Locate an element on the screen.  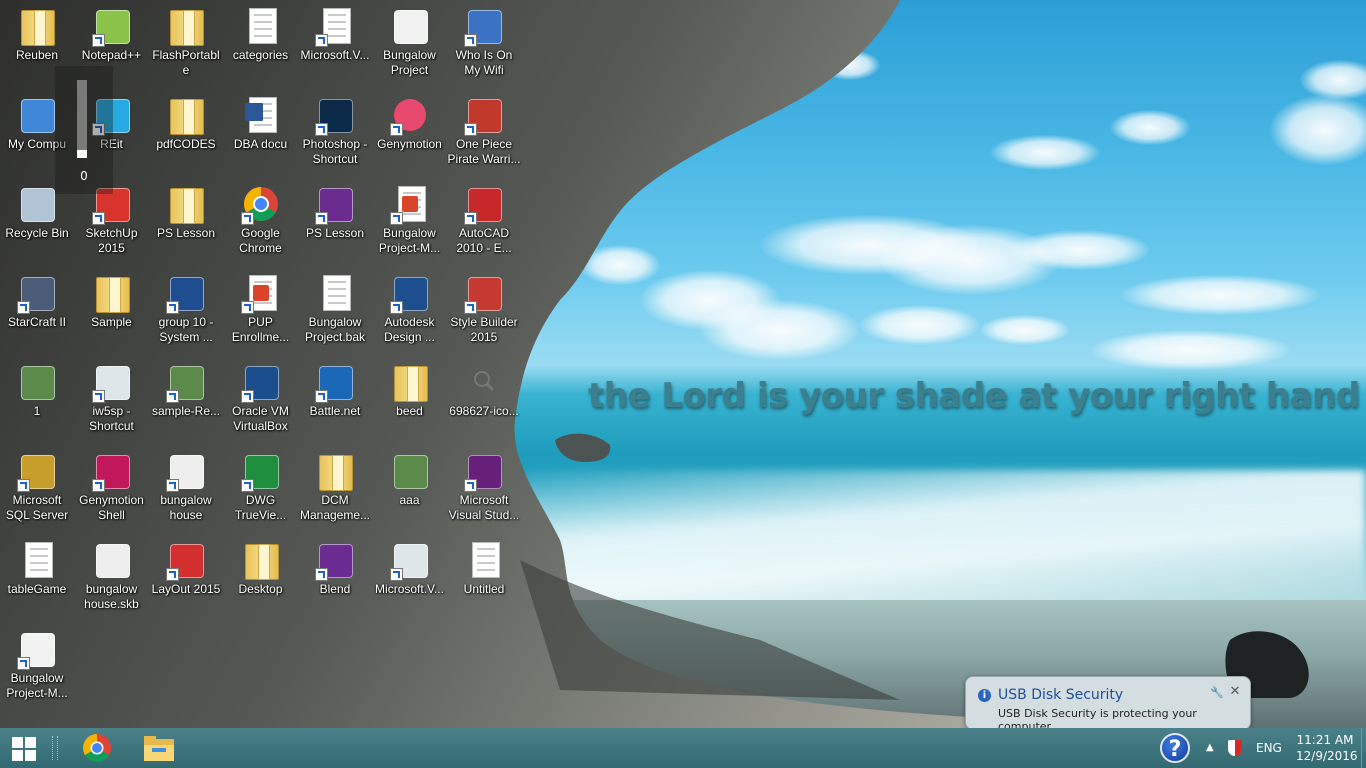
desktop-icon: categories is located at coordinates (261, 43).